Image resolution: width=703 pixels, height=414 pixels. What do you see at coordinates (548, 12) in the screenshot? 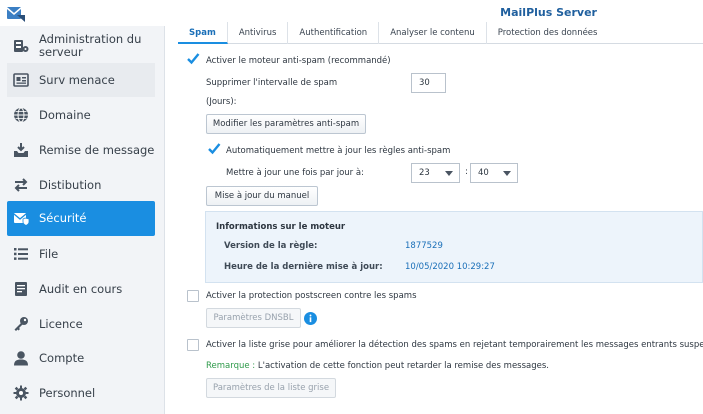
I see `app-title: MailPlus Server` at bounding box center [548, 12].